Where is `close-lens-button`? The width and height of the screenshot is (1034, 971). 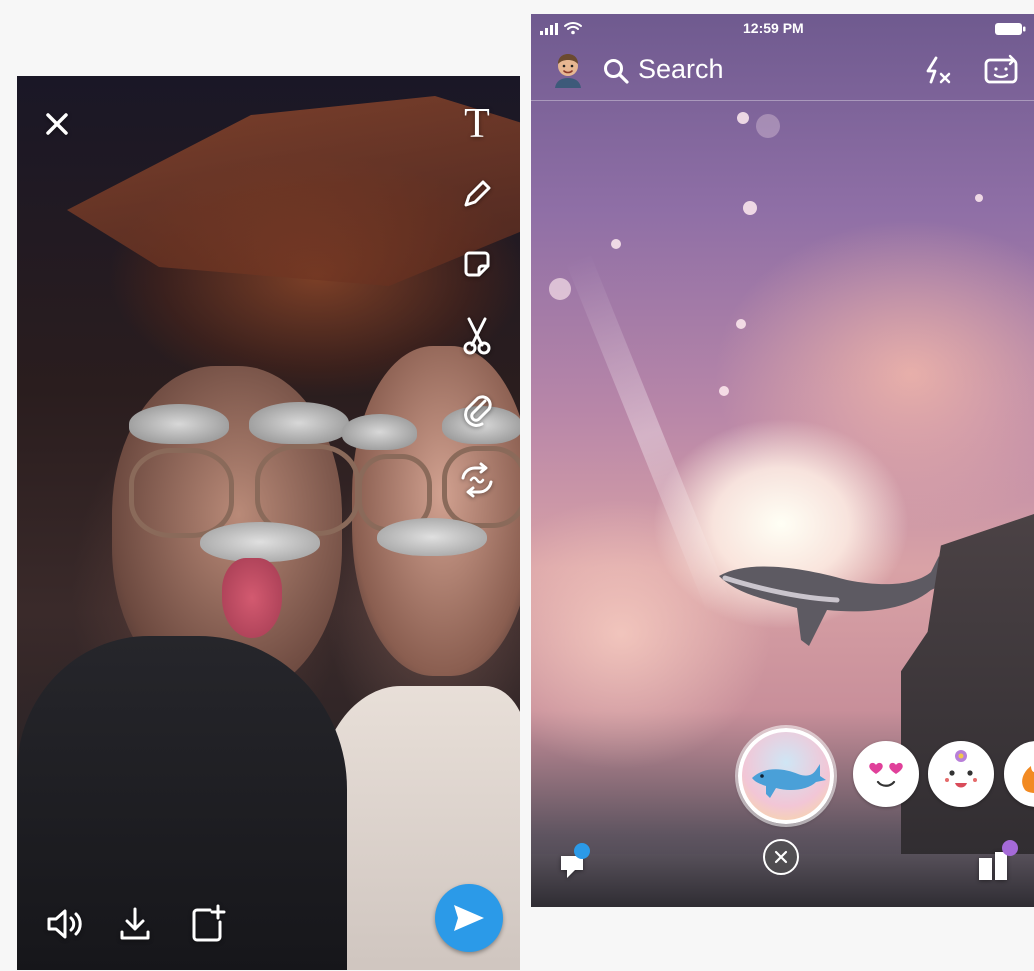
close-lens-button is located at coordinates (781, 857).